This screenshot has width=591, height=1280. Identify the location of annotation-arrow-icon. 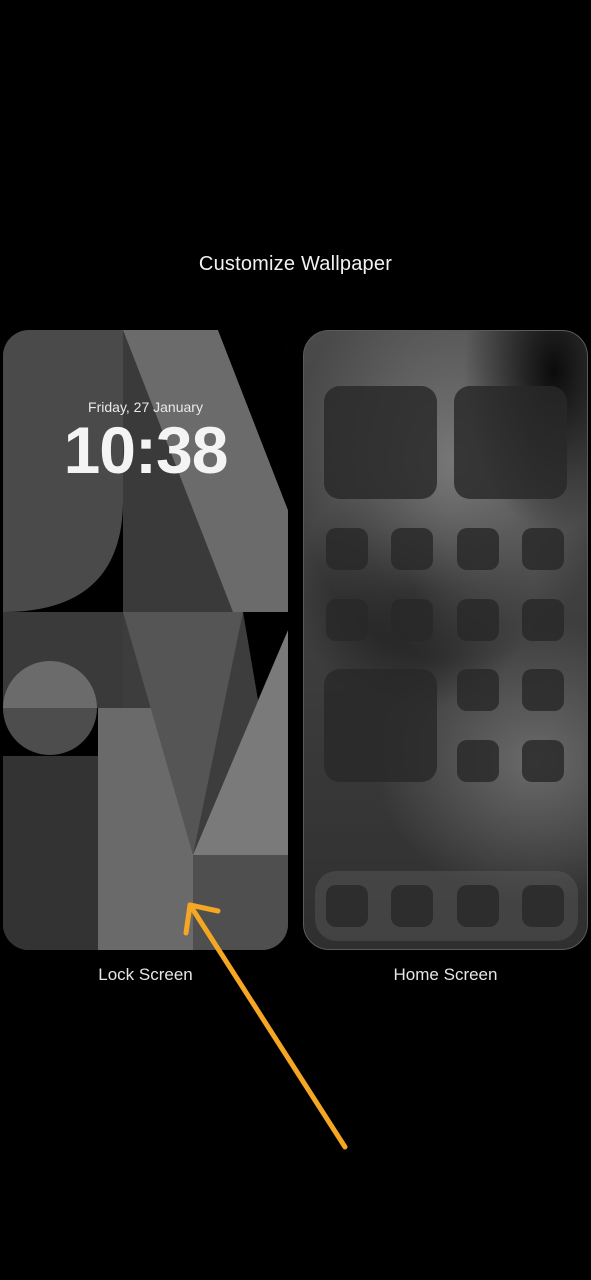
(265, 1026).